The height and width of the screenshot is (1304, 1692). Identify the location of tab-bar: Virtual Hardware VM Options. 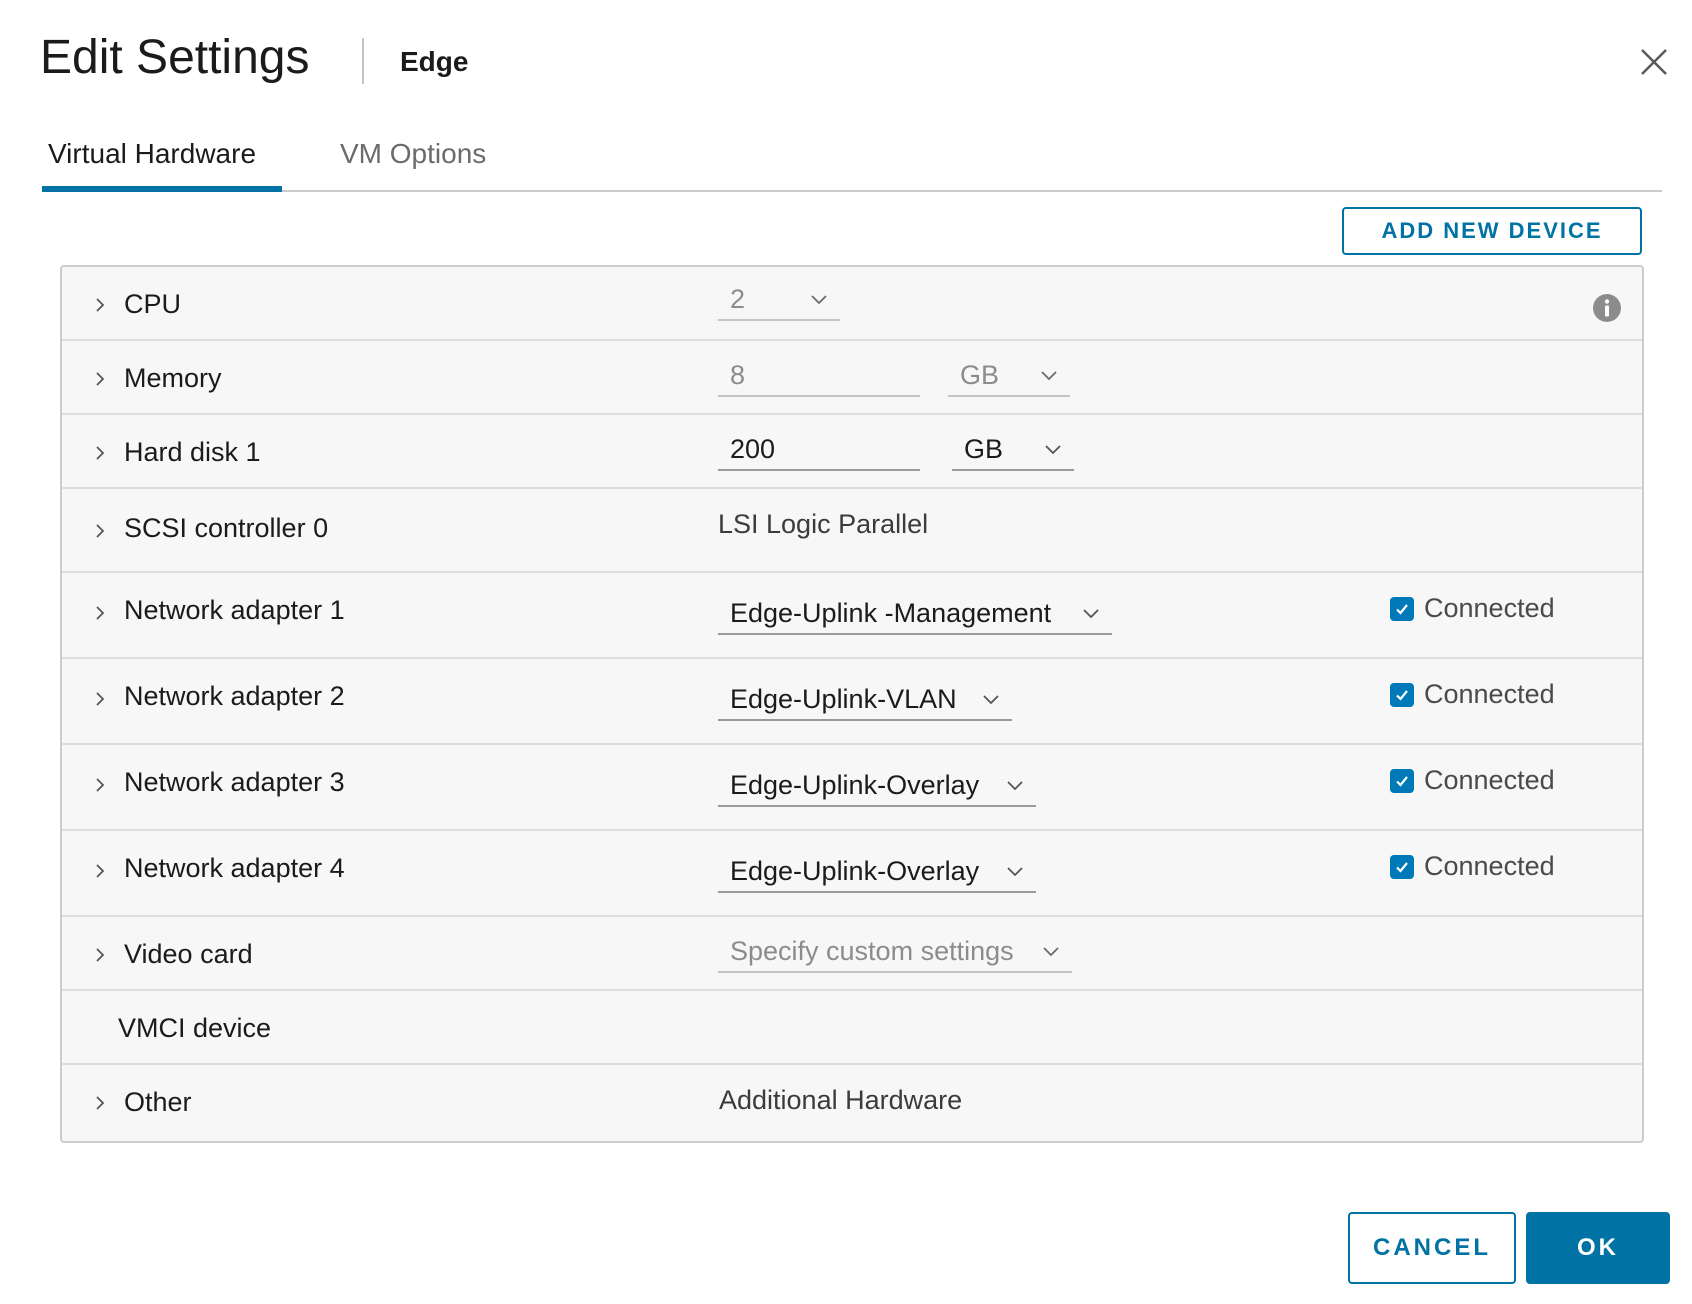
(852, 163).